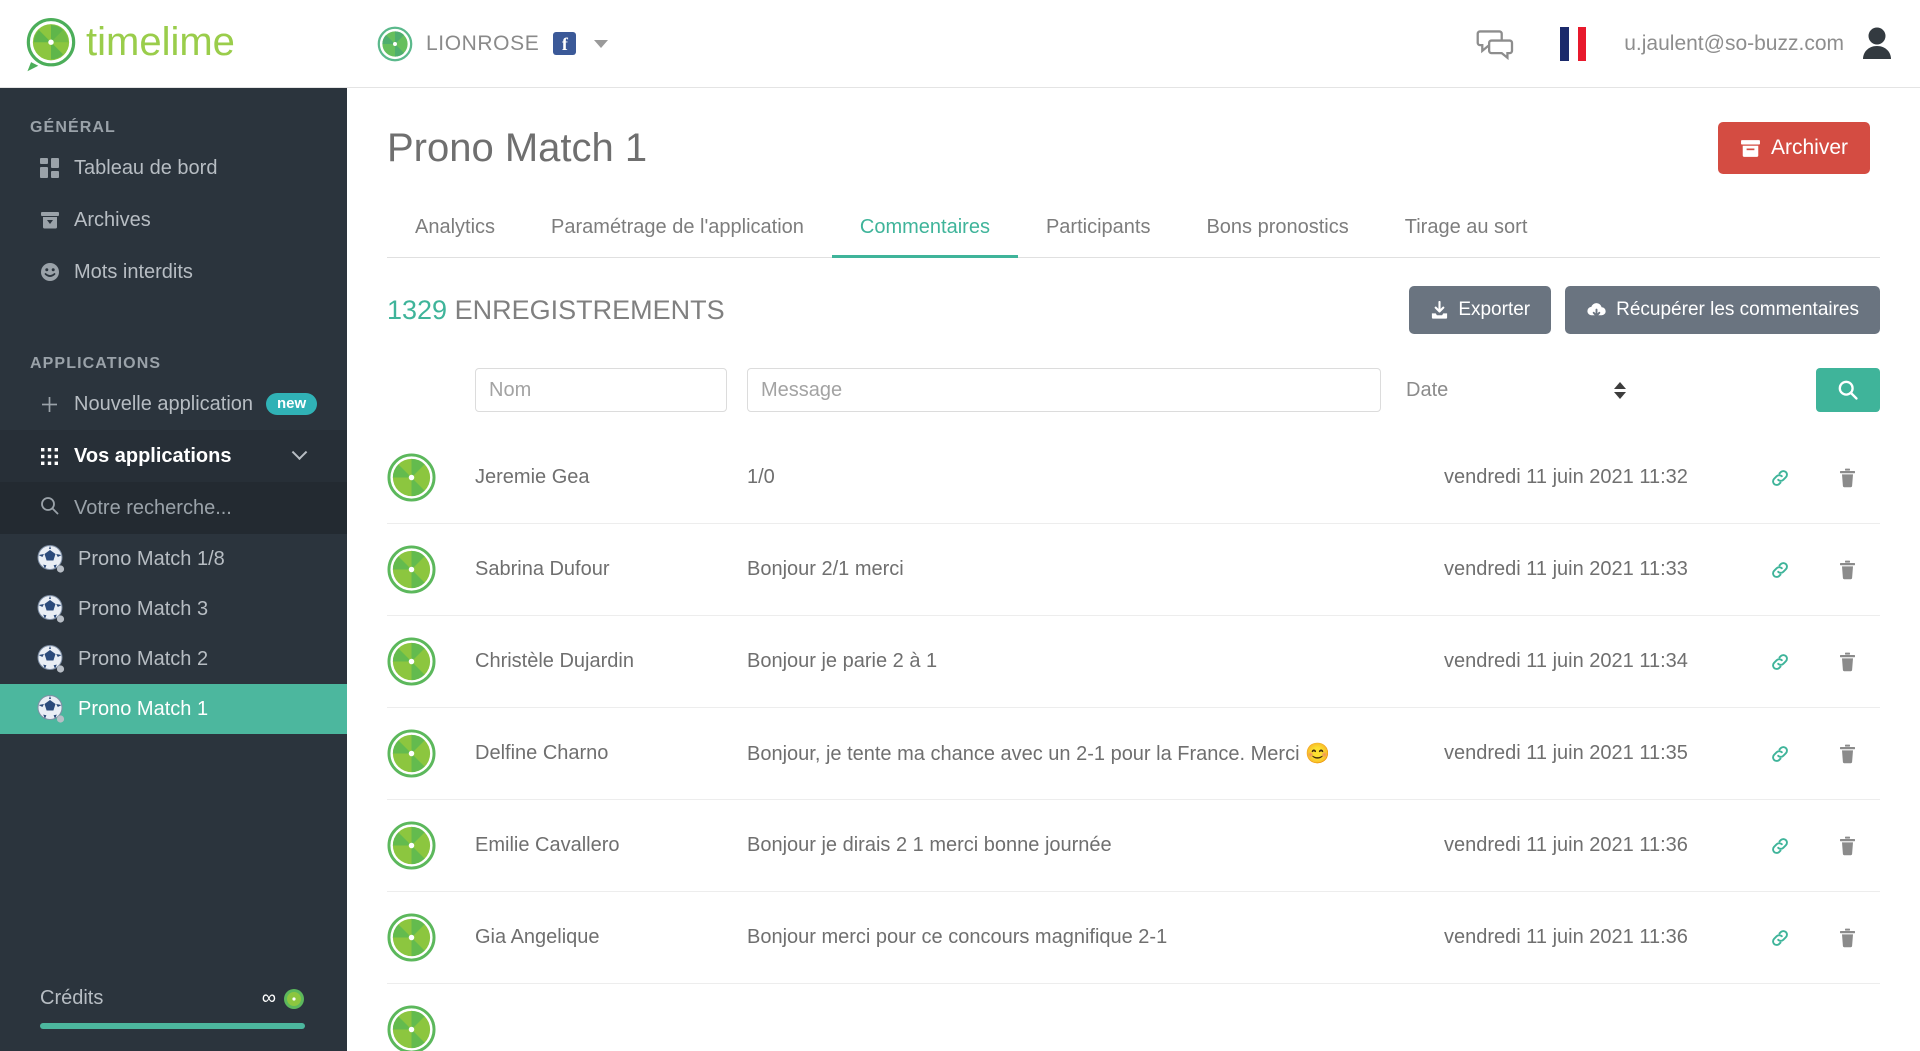 Image resolution: width=1920 pixels, height=1051 pixels. Describe the element at coordinates (143, 658) in the screenshot. I see `sidebar-app-label: Prono Match 2` at that location.